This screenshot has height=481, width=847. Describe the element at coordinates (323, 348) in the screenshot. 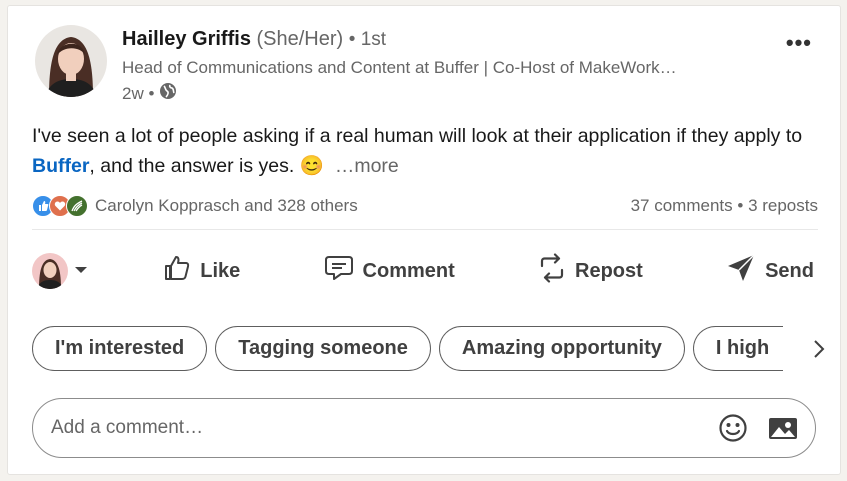

I see `suggestion-pill: Tagging someone` at that location.